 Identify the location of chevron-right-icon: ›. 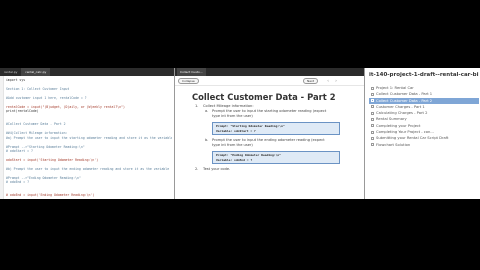
(336, 81).